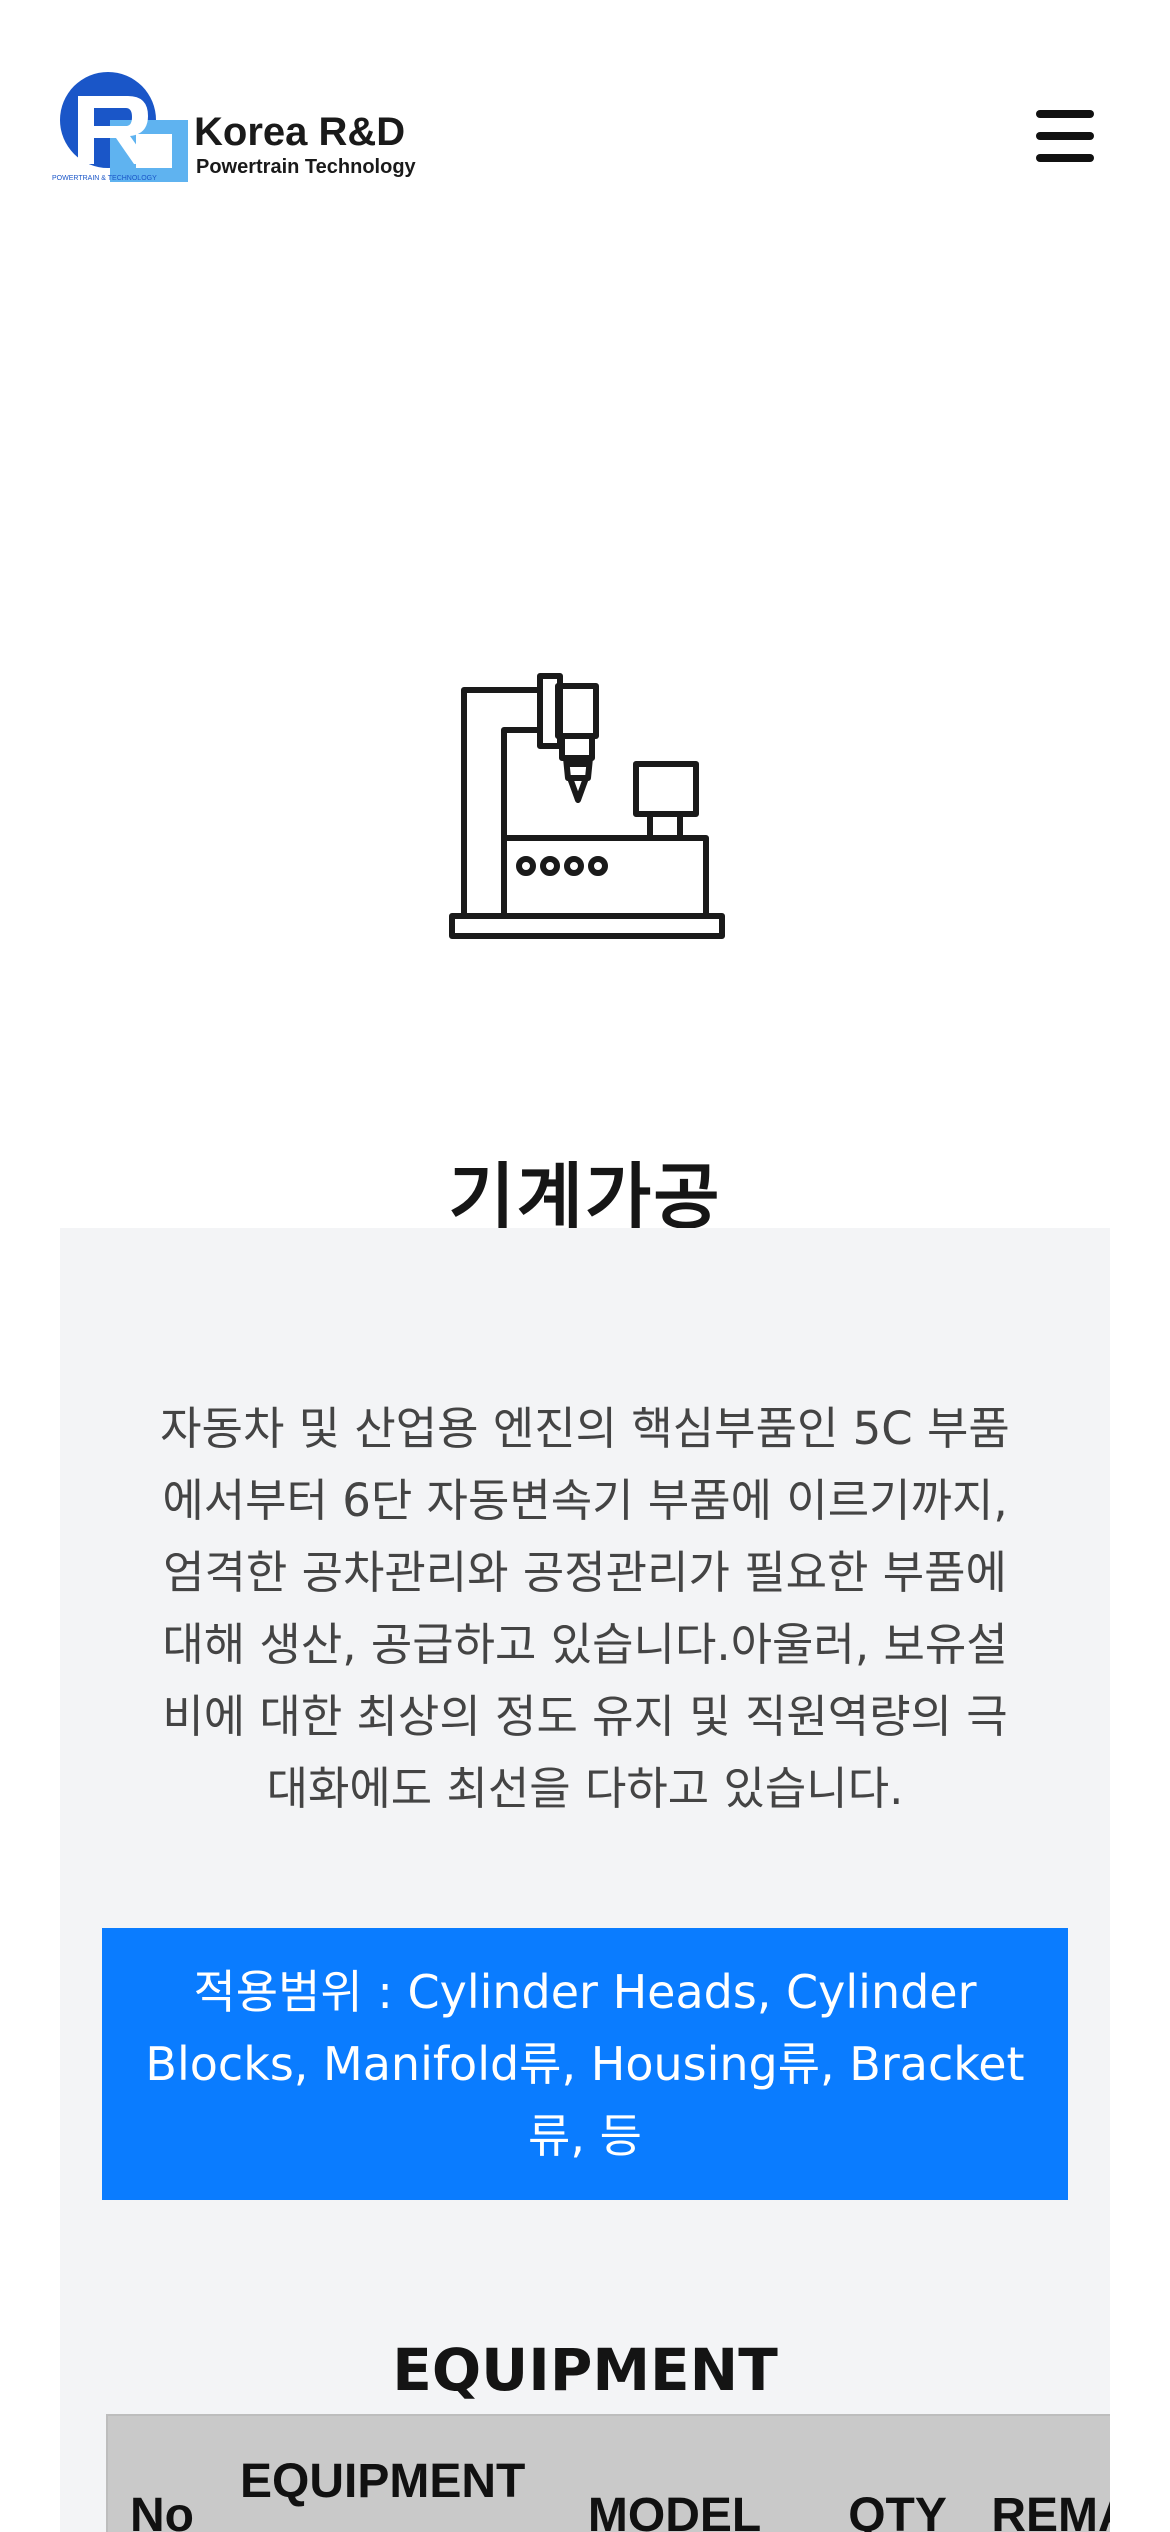 This screenshot has width=1170, height=2532. I want to click on column-header-model: MODEL, so click(674, 2510).